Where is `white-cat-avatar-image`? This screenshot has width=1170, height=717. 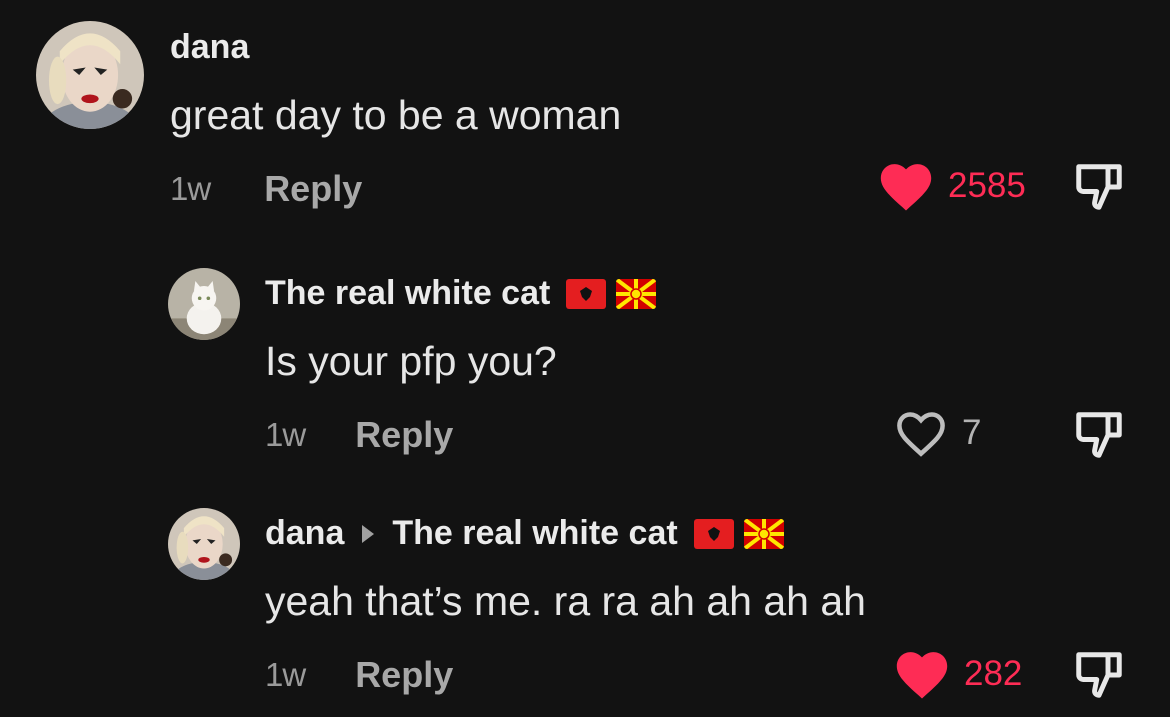 white-cat-avatar-image is located at coordinates (204, 304).